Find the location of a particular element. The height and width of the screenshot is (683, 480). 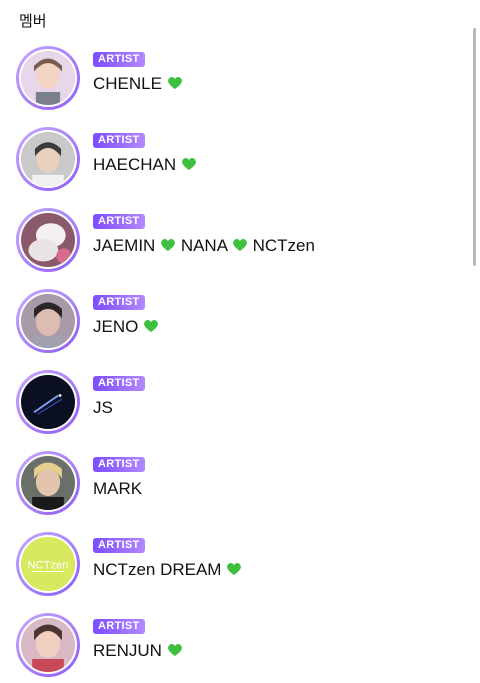

member-name: JS is located at coordinates (103, 408).